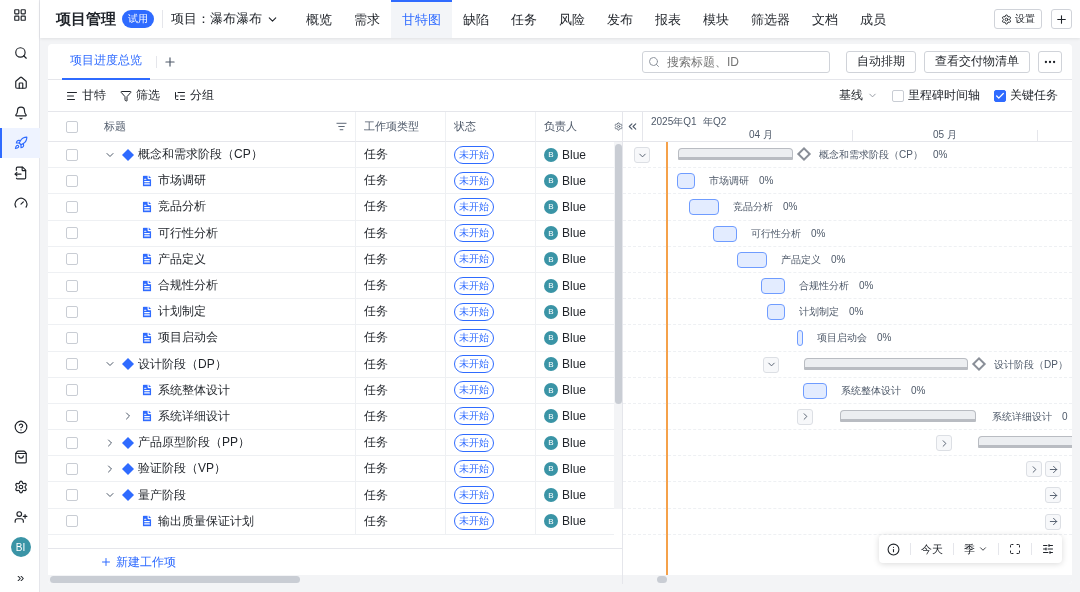 Image resolution: width=1080 pixels, height=592 pixels. I want to click on type-cell: 任务, so click(376, 495).